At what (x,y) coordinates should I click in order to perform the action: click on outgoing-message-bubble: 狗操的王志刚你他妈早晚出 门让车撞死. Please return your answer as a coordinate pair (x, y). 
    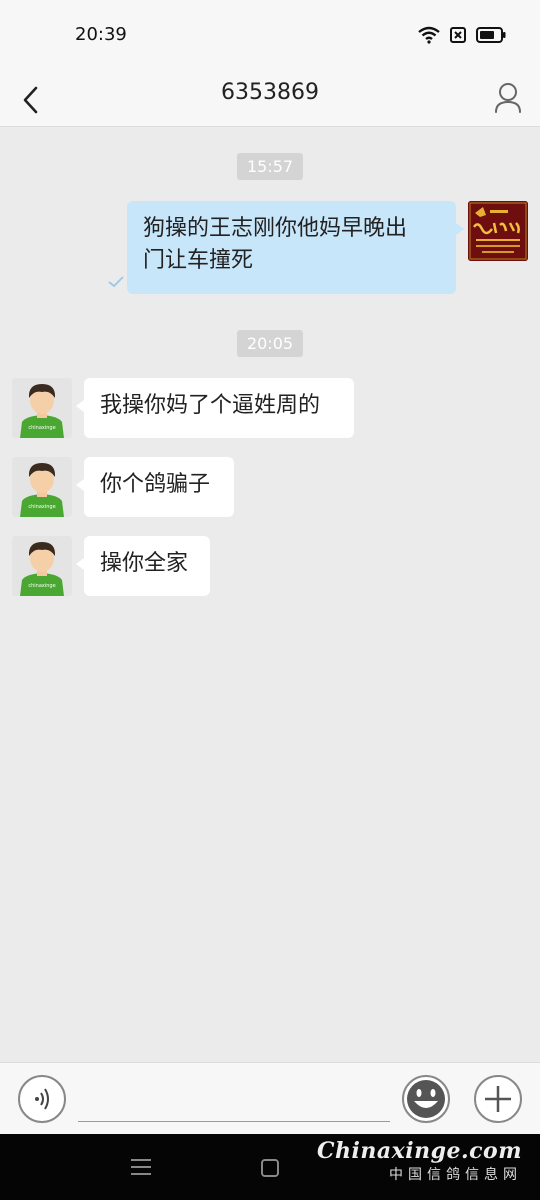
    Looking at the image, I should click on (295, 247).